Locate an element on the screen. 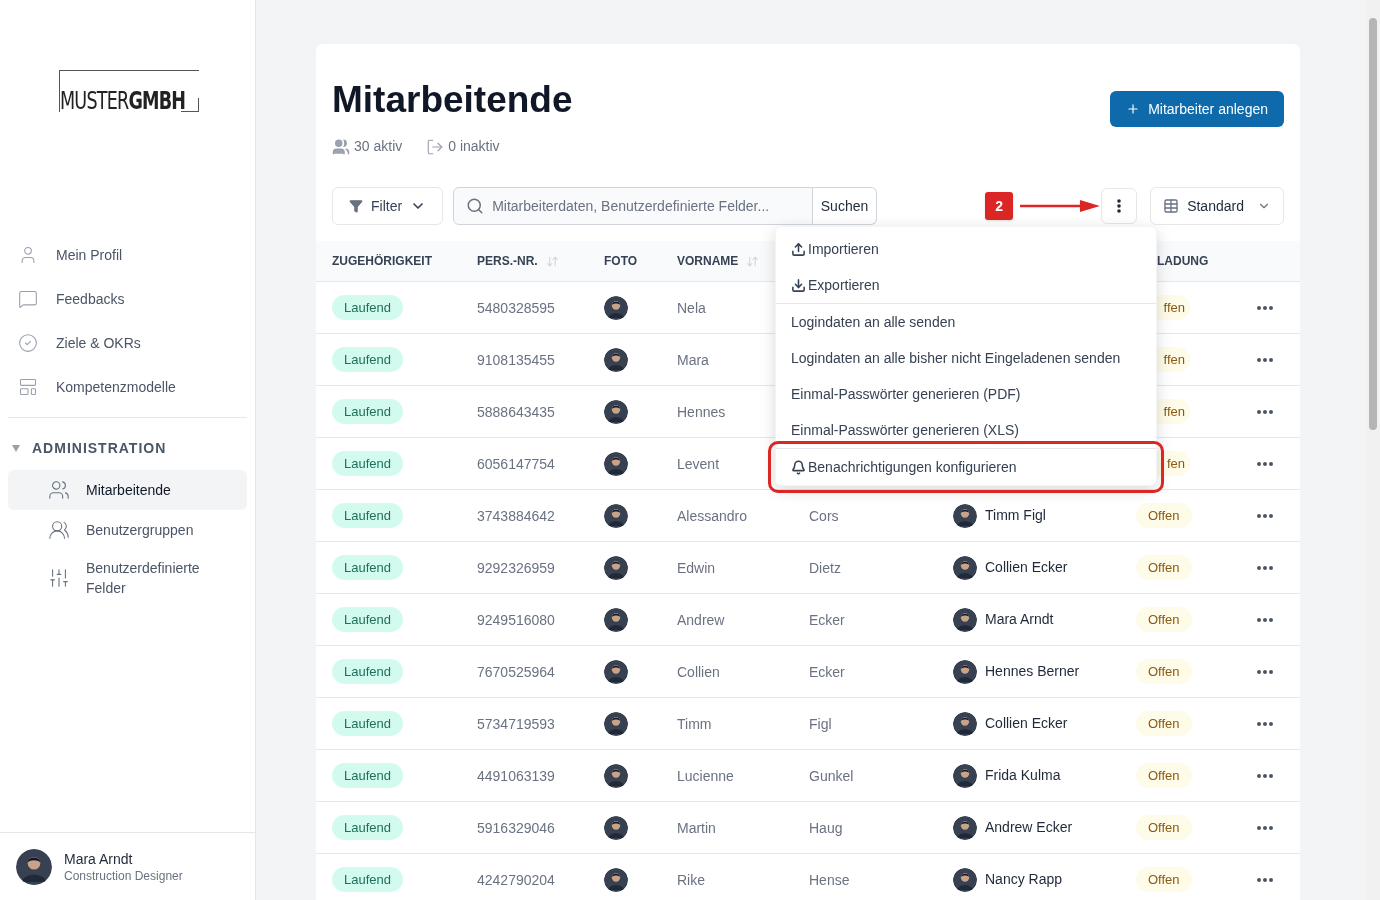 Image resolution: width=1380 pixels, height=900 pixels. column-header: VORNAME is located at coordinates (718, 261).